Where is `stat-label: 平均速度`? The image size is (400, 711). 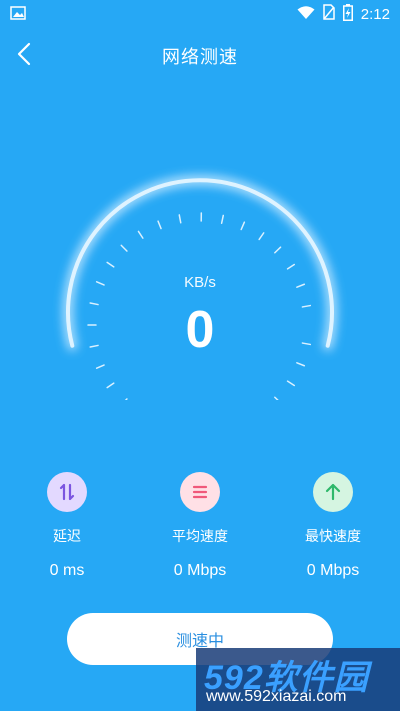 stat-label: 平均速度 is located at coordinates (200, 537).